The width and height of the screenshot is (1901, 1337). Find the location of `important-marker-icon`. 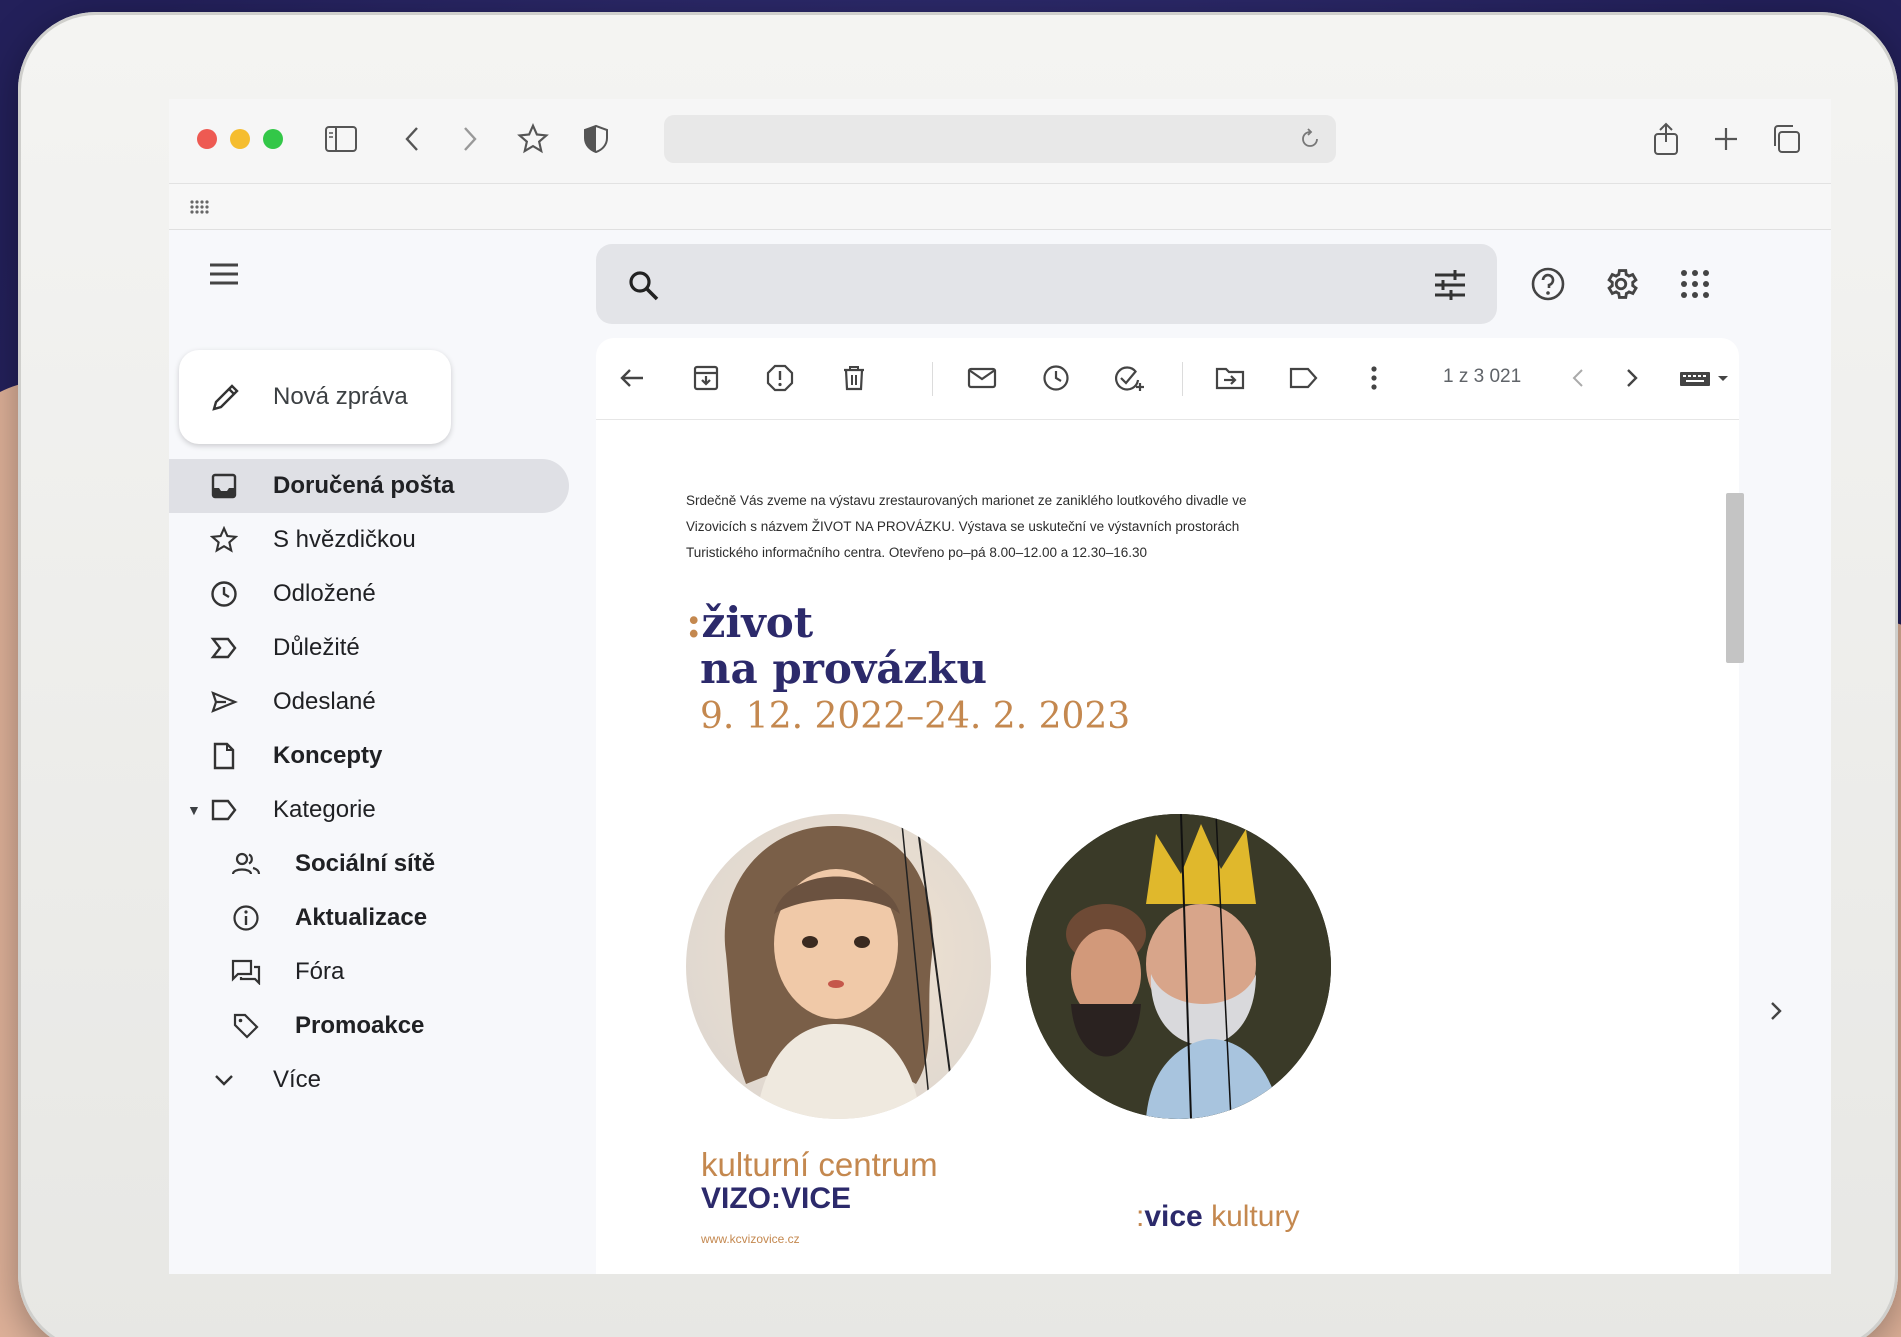

important-marker-icon is located at coordinates (224, 648).